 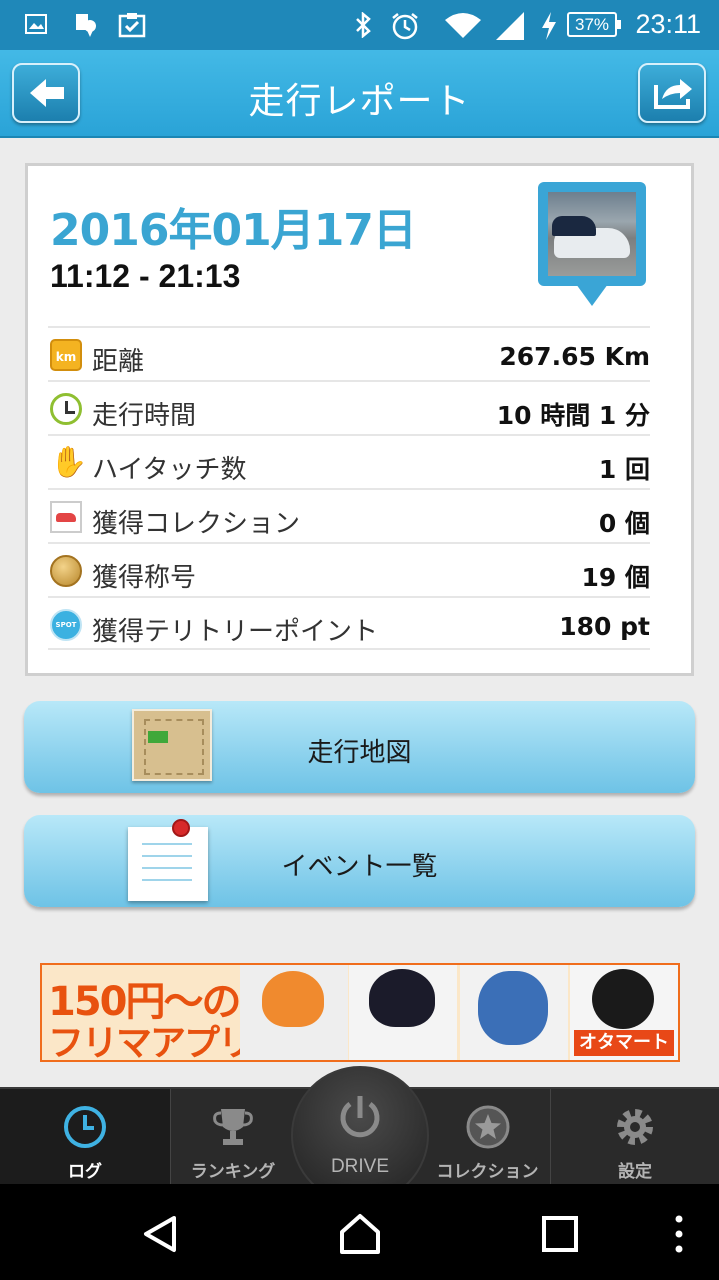 I want to click on alarm-icon, so click(x=405, y=26).